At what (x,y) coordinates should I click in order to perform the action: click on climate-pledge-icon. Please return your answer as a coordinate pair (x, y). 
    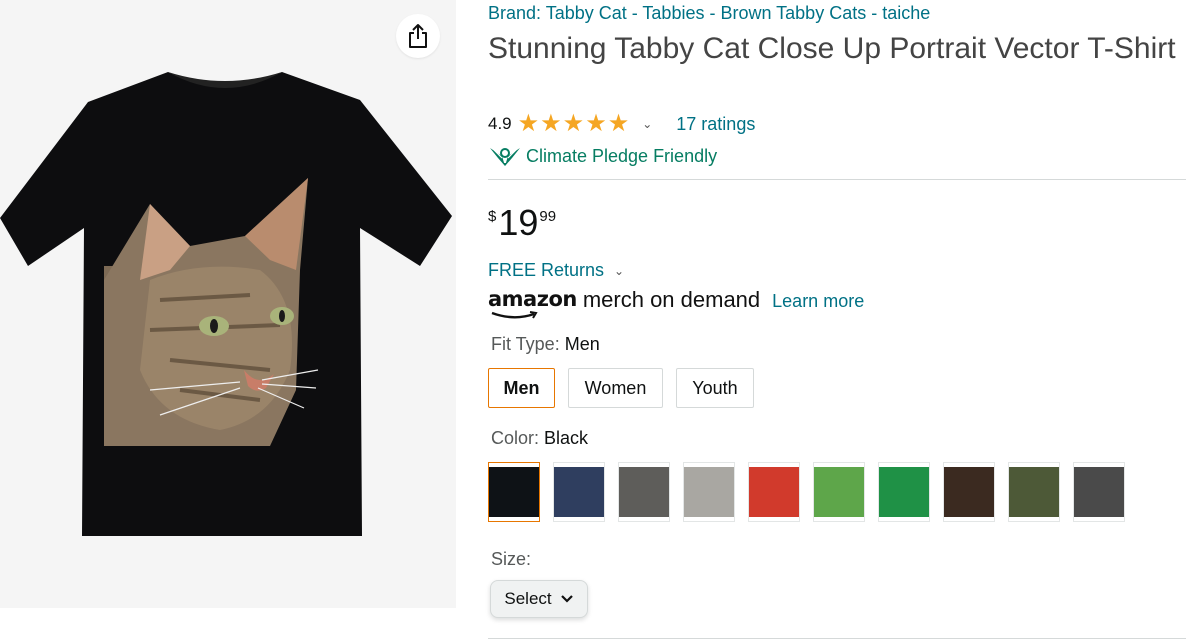
    Looking at the image, I should click on (505, 157).